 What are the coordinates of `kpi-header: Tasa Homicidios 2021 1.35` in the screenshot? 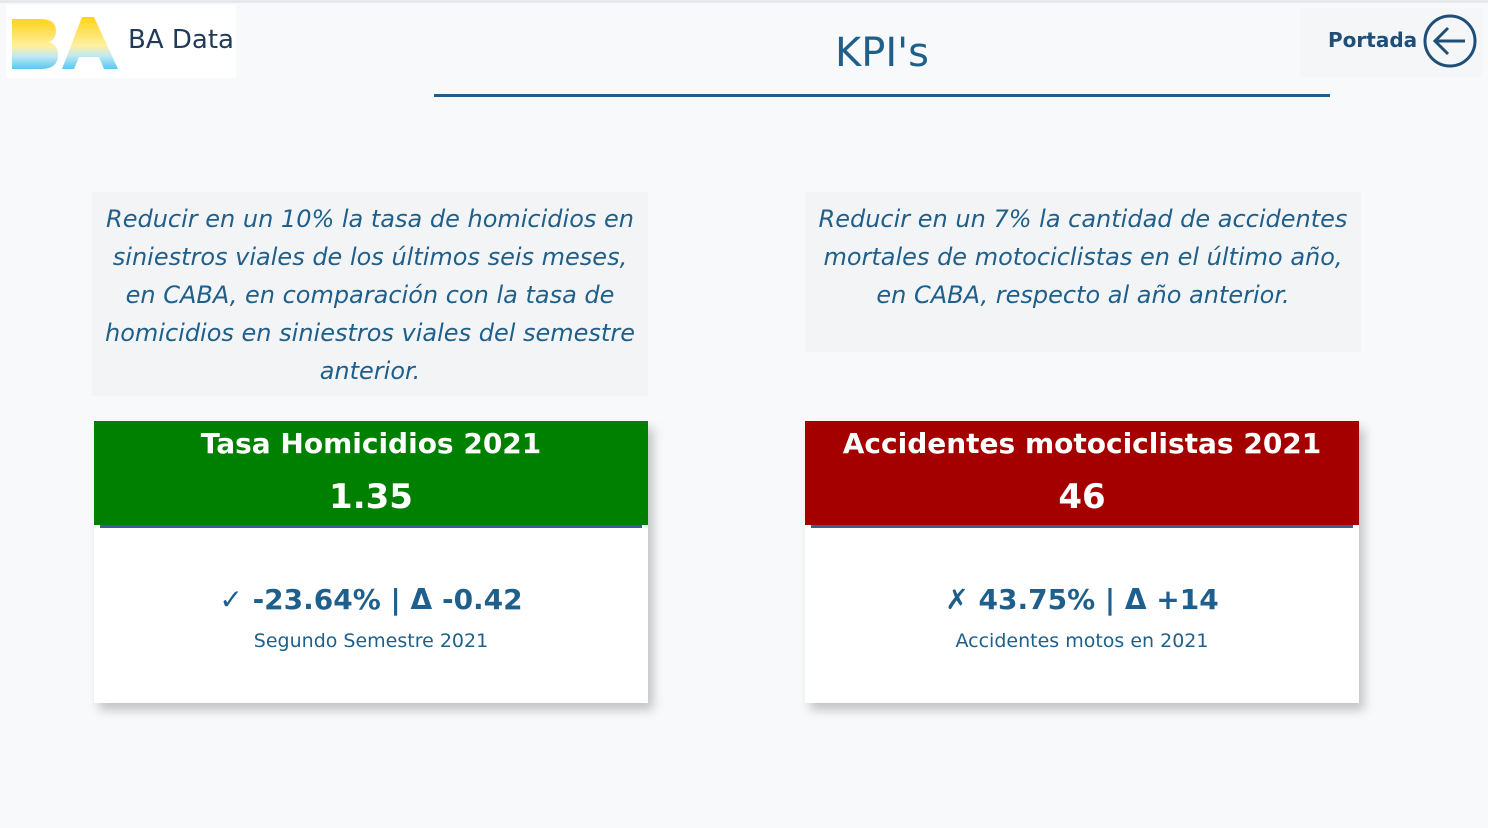 It's located at (371, 473).